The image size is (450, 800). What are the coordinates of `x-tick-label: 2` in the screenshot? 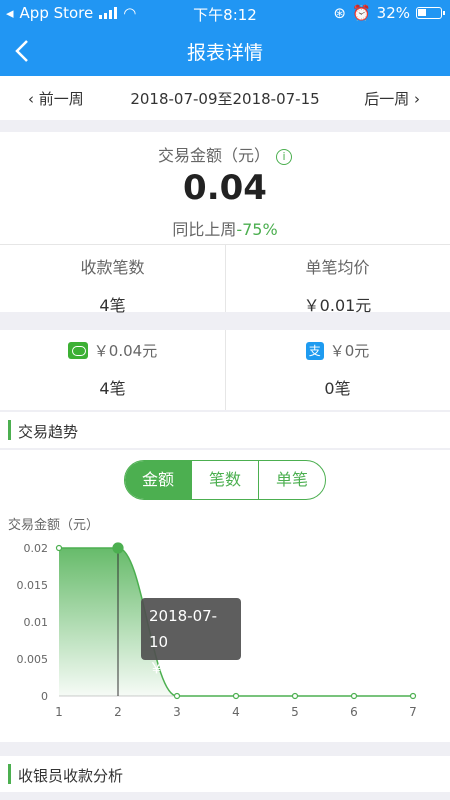 It's located at (118, 712).